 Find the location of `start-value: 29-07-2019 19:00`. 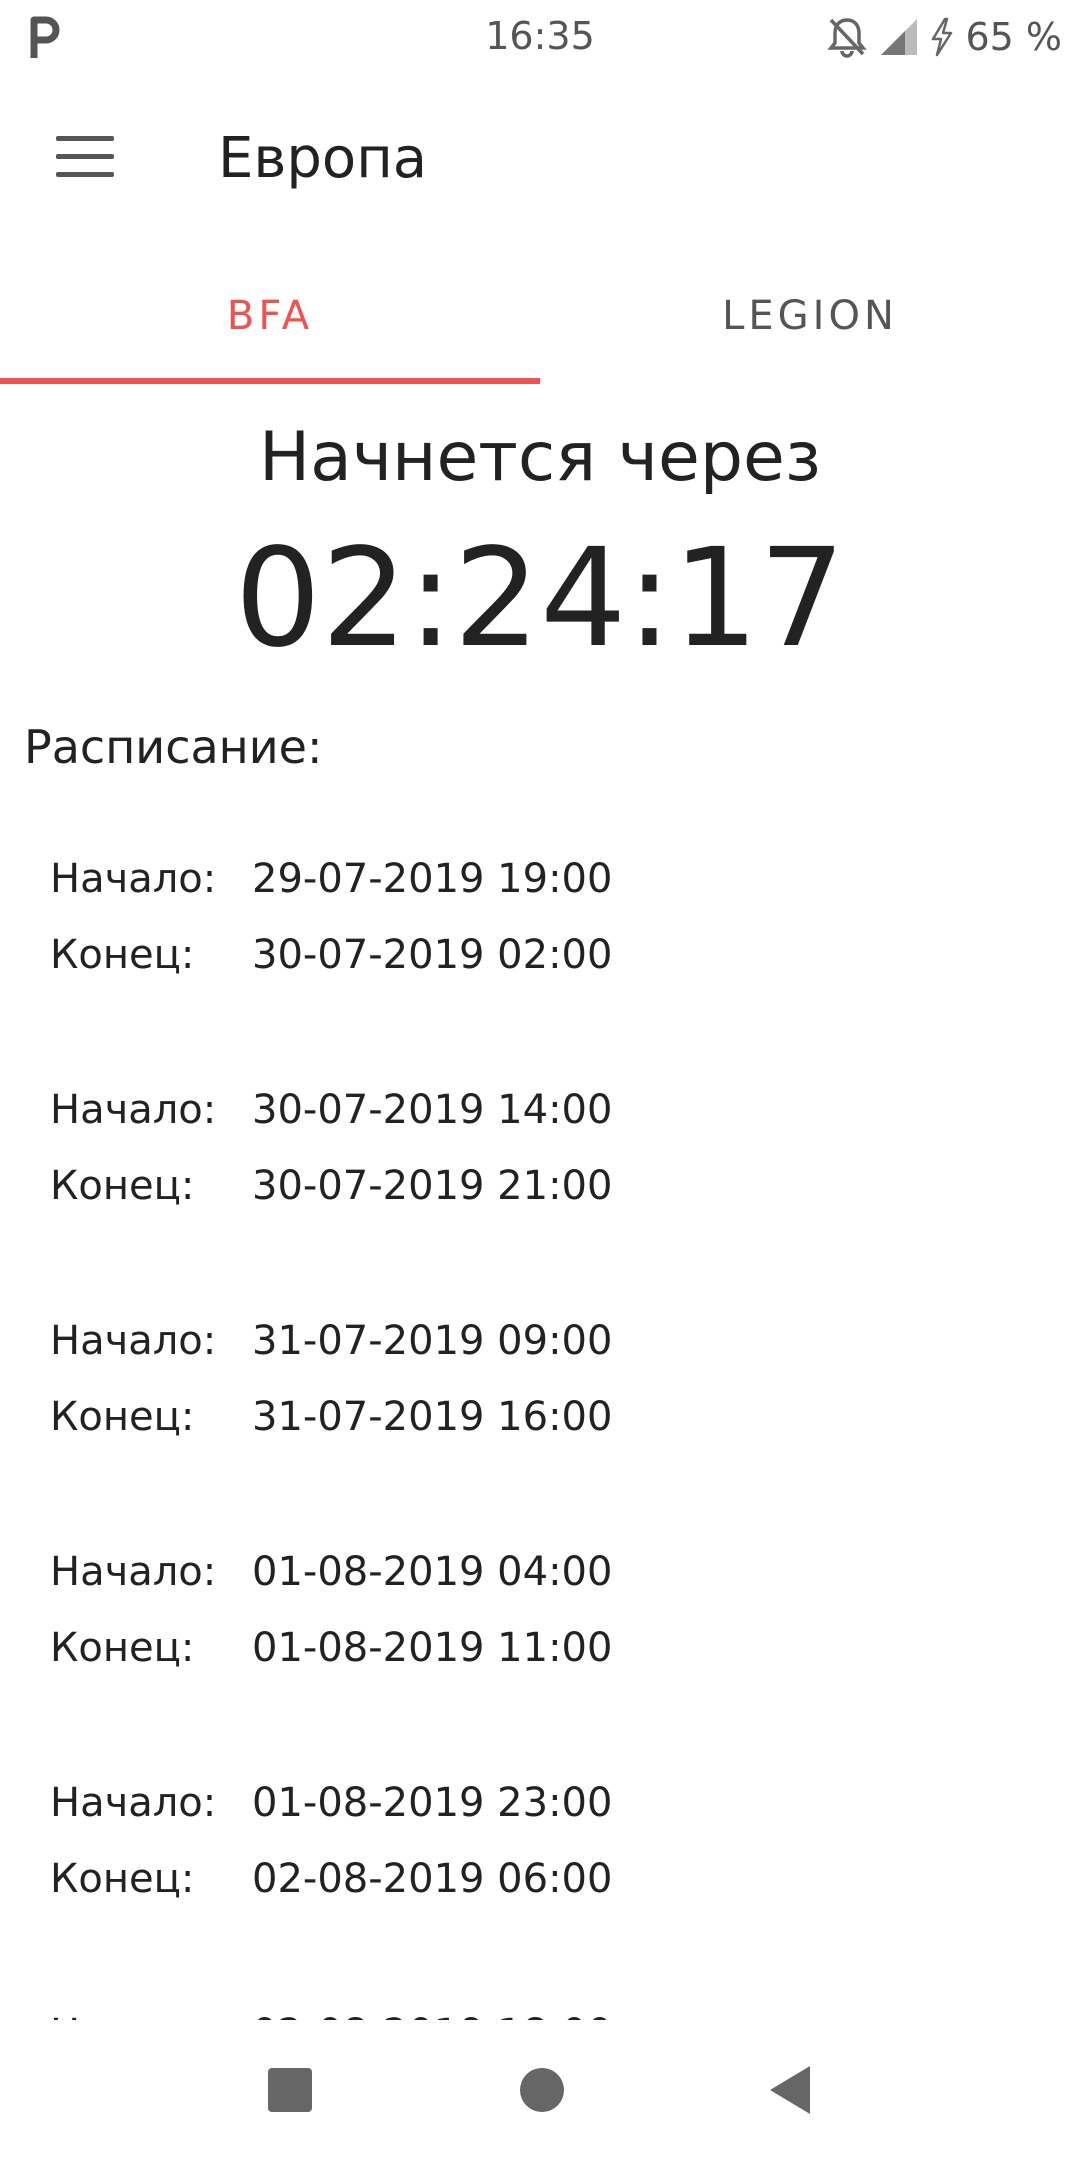

start-value: 29-07-2019 19:00 is located at coordinates (432, 879).